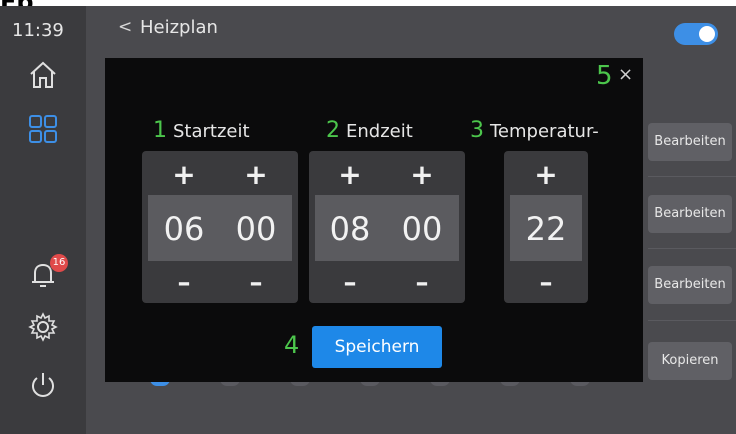 The height and width of the screenshot is (434, 736). What do you see at coordinates (544, 131) in the screenshot?
I see `column-label-text: Temperatur-` at bounding box center [544, 131].